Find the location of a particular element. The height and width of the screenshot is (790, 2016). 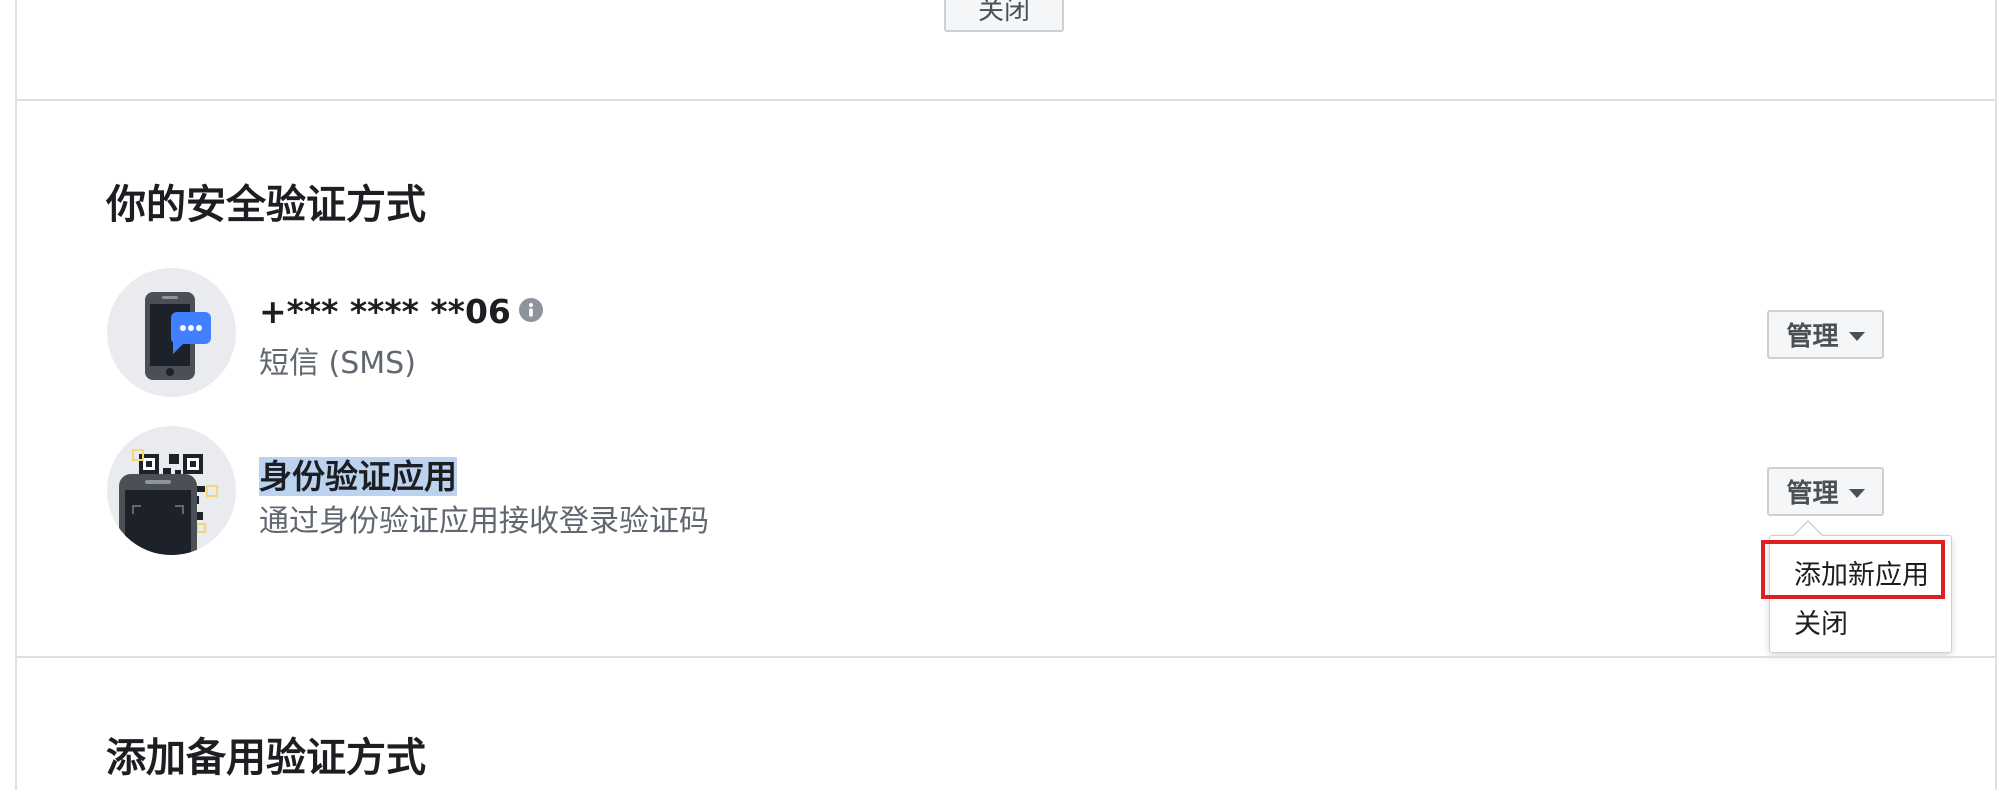

menu-item-turn-off: 关闭 is located at coordinates (1821, 621).